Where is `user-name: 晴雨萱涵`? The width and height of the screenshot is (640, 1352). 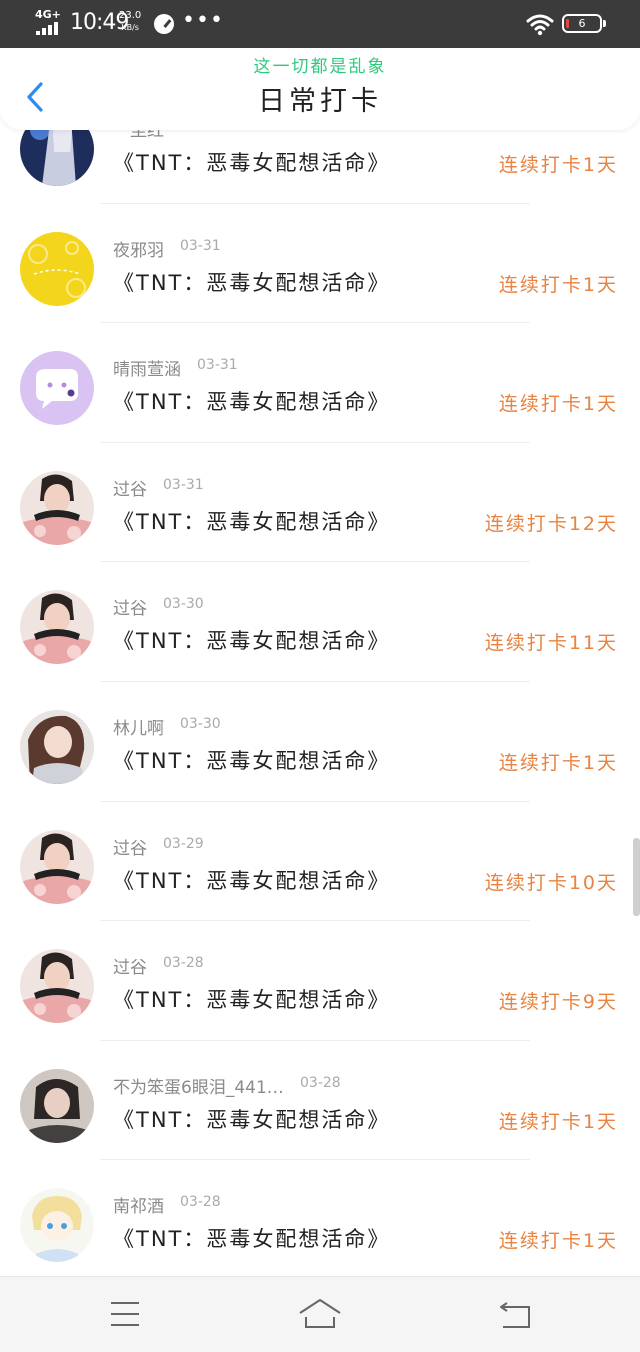
user-name: 晴雨萱涵 is located at coordinates (147, 367).